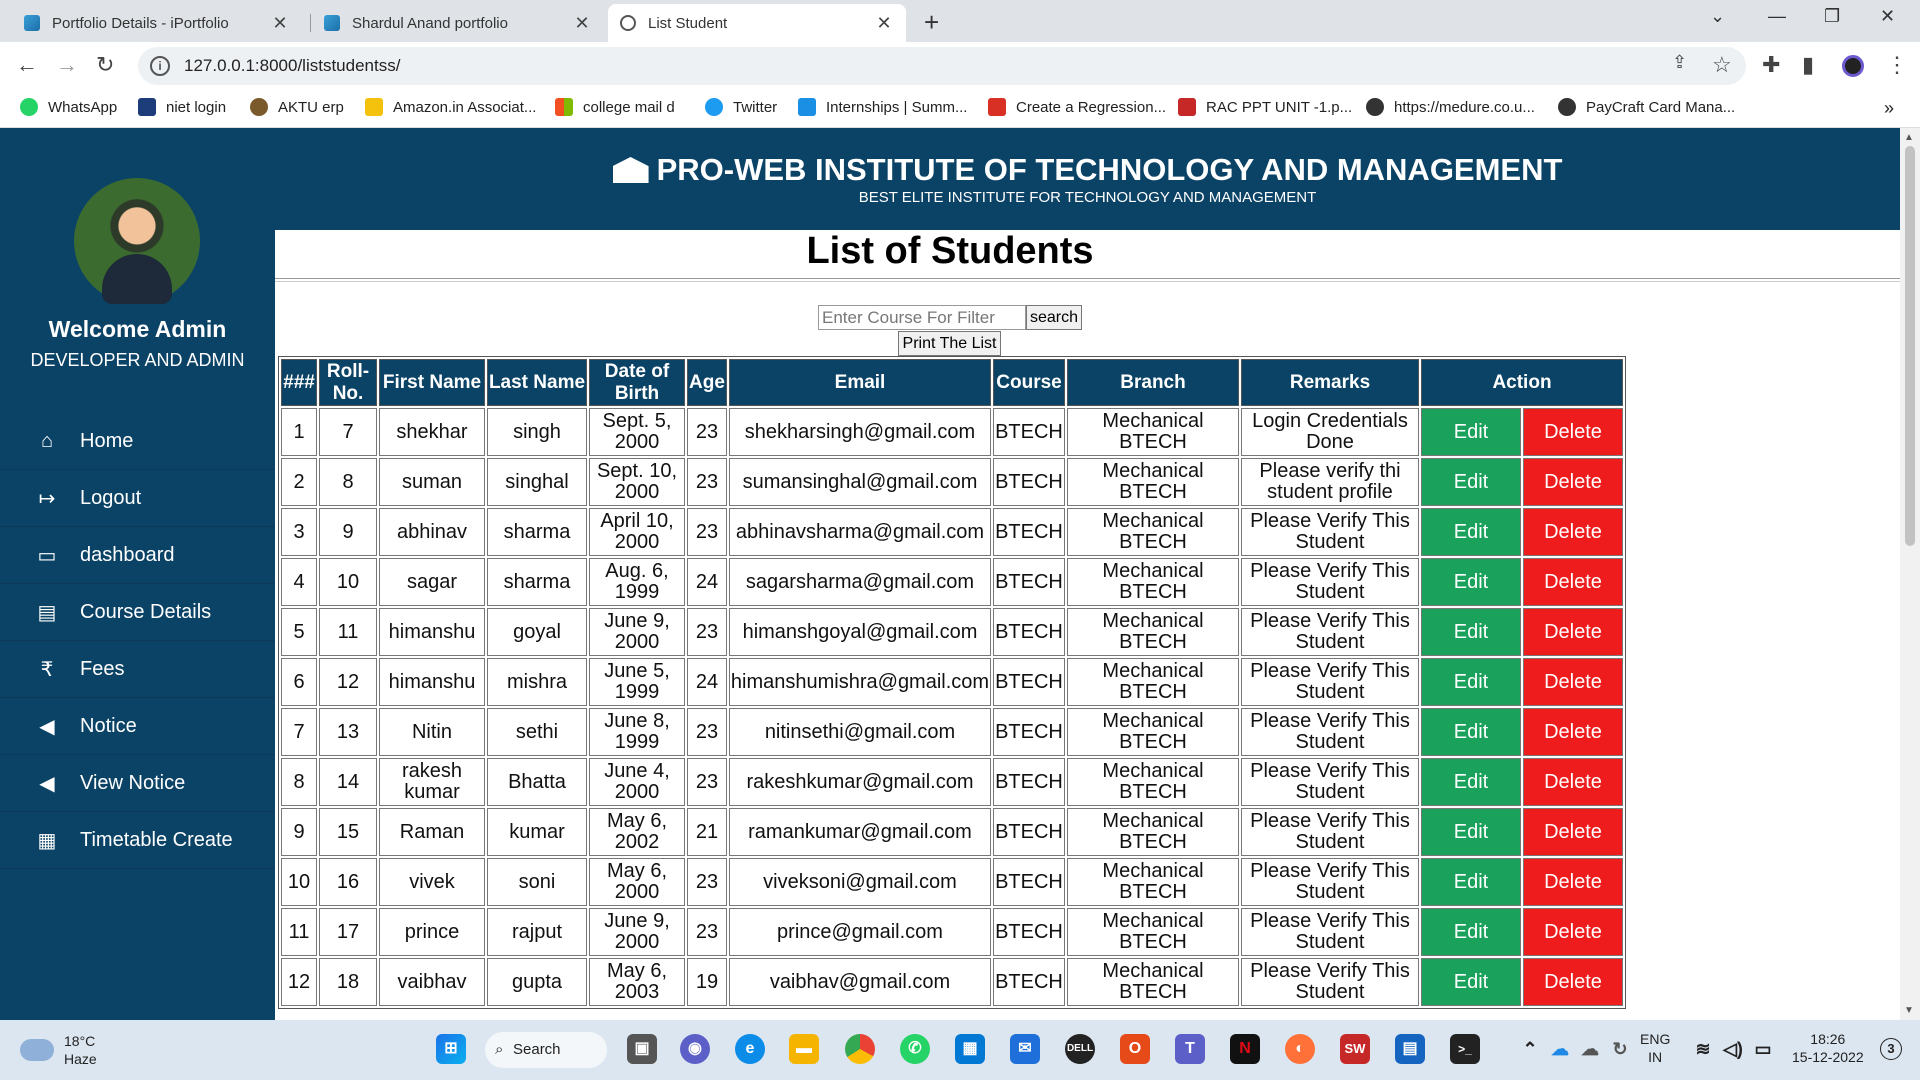 The height and width of the screenshot is (1080, 1920). I want to click on address-bar: i 127.0.0.1:8000/liststudentss/, so click(942, 66).